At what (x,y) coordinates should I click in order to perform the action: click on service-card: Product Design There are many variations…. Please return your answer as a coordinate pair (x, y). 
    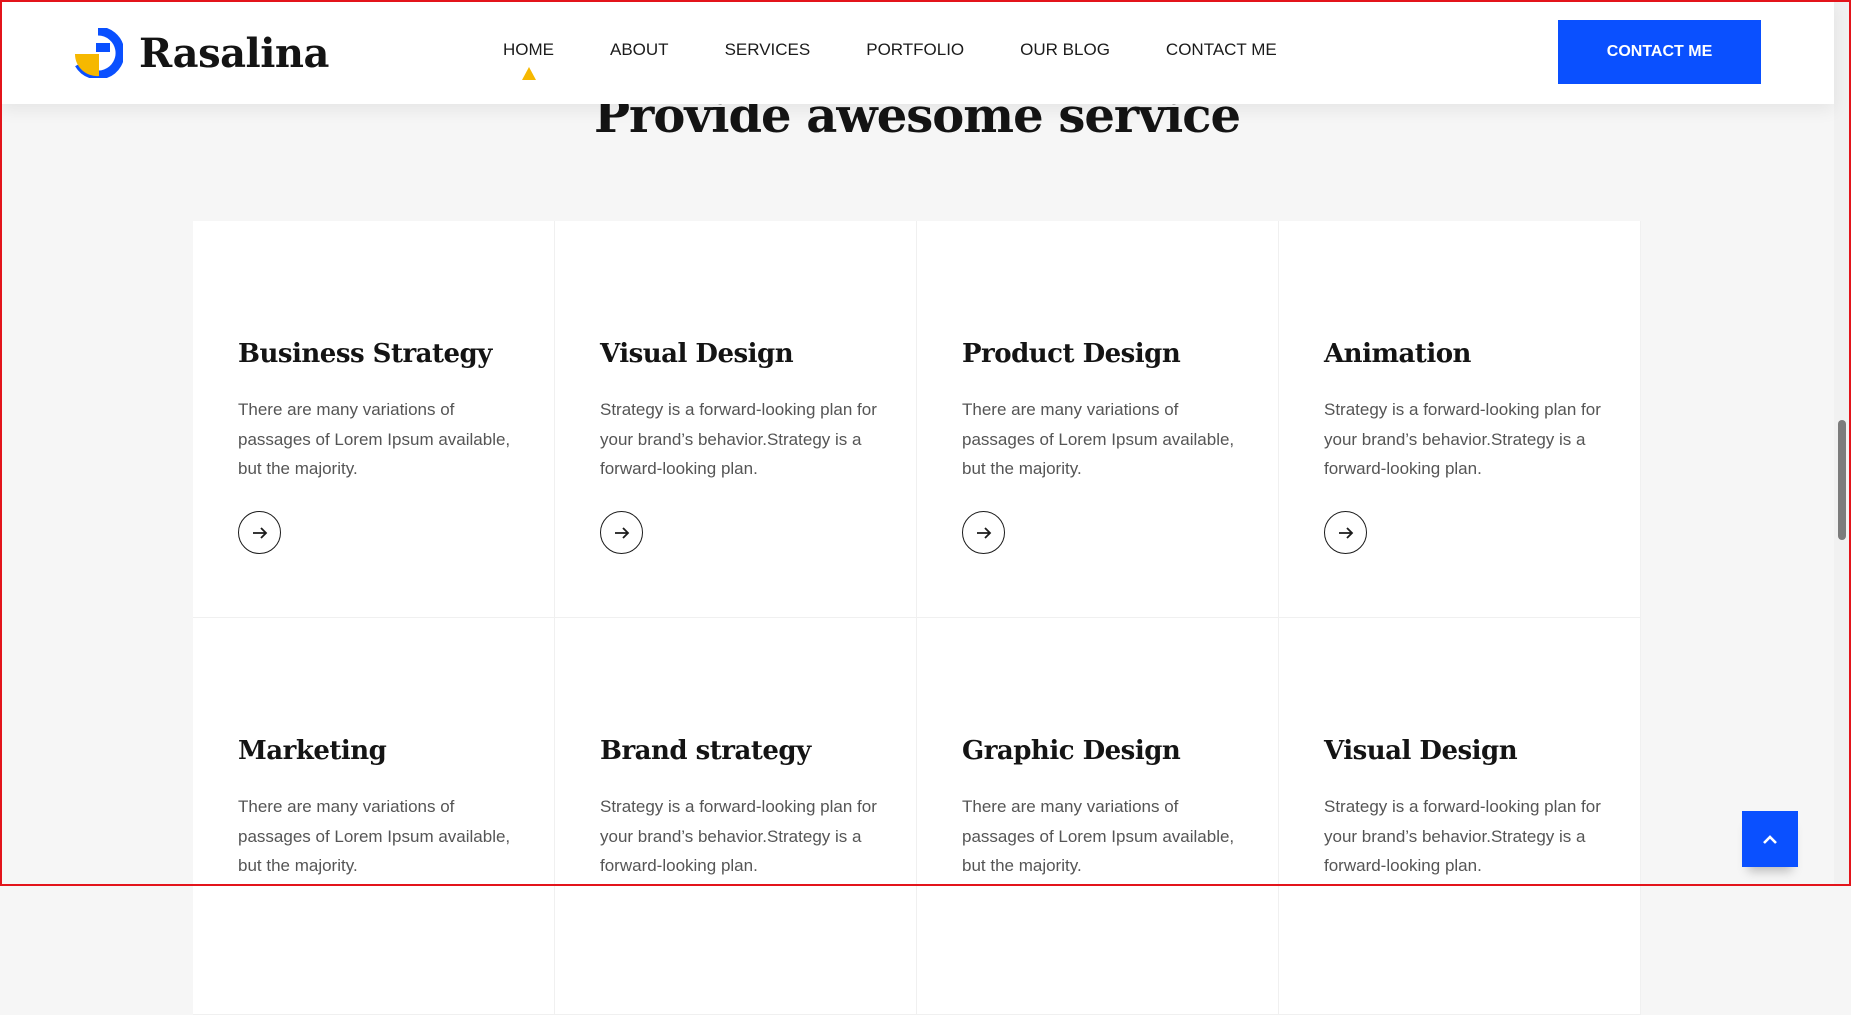
    Looking at the image, I should click on (1098, 419).